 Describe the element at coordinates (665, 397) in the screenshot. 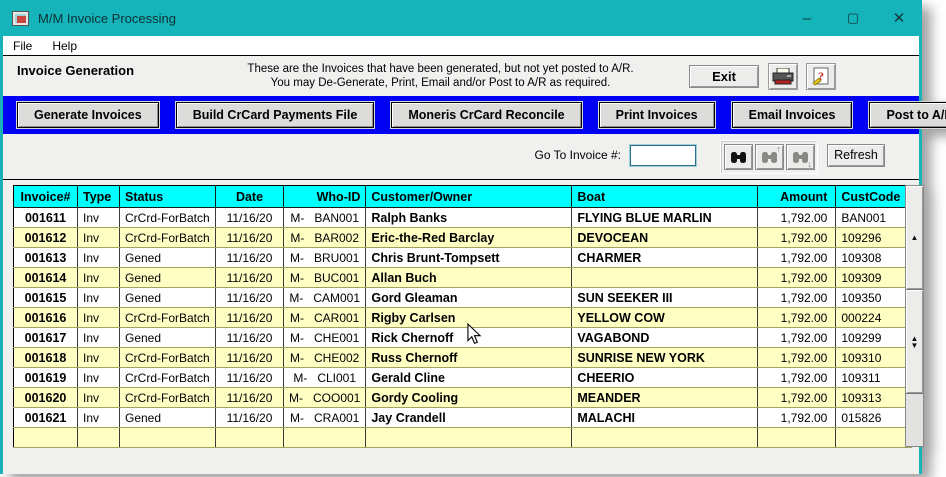

I see `cell: MEANDER` at that location.